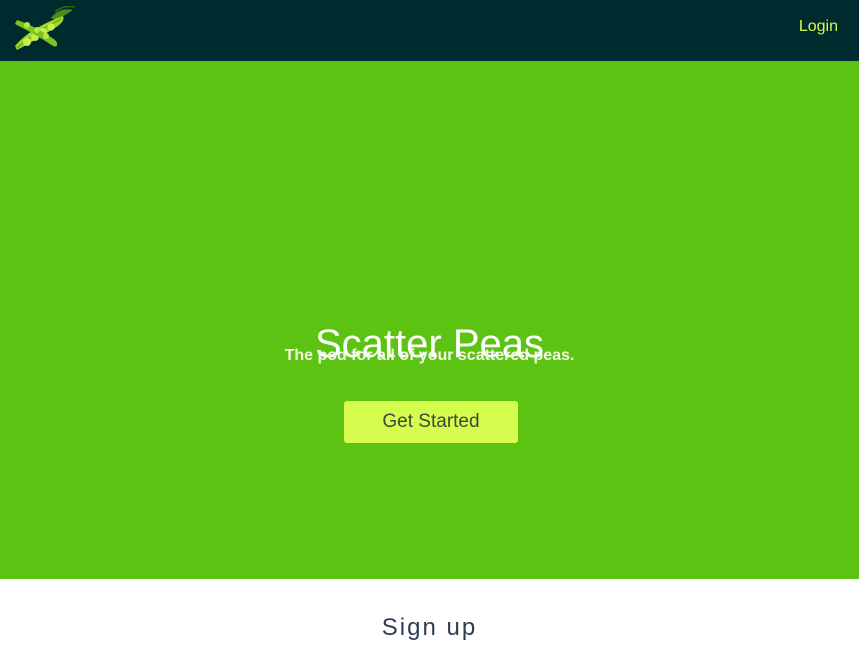  What do you see at coordinates (429, 30) in the screenshot?
I see `navbar: Login` at bounding box center [429, 30].